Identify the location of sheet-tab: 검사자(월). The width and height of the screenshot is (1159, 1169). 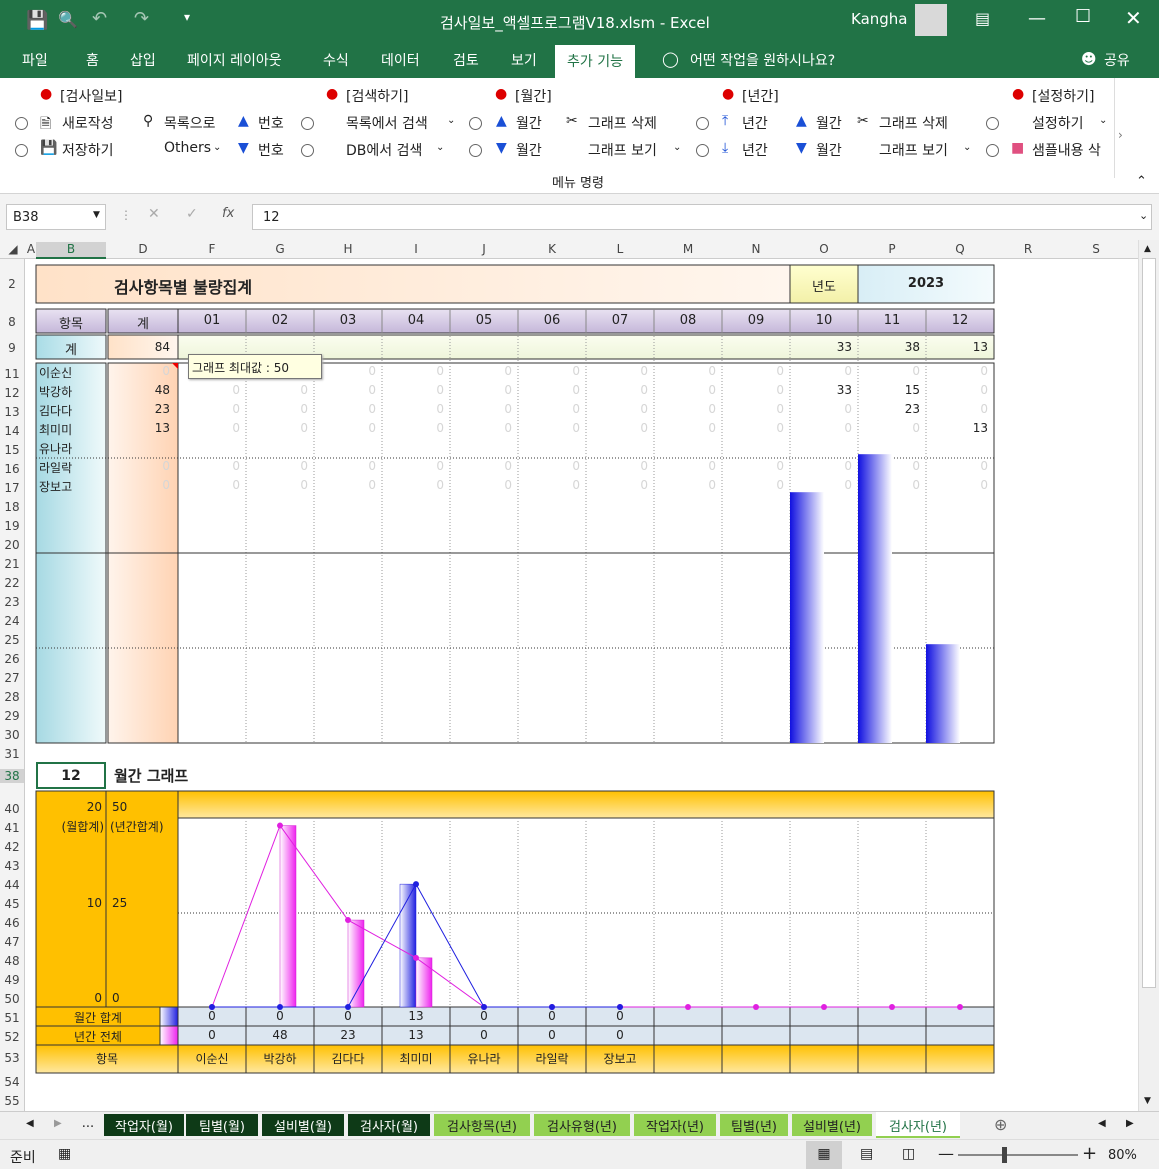
(389, 1125).